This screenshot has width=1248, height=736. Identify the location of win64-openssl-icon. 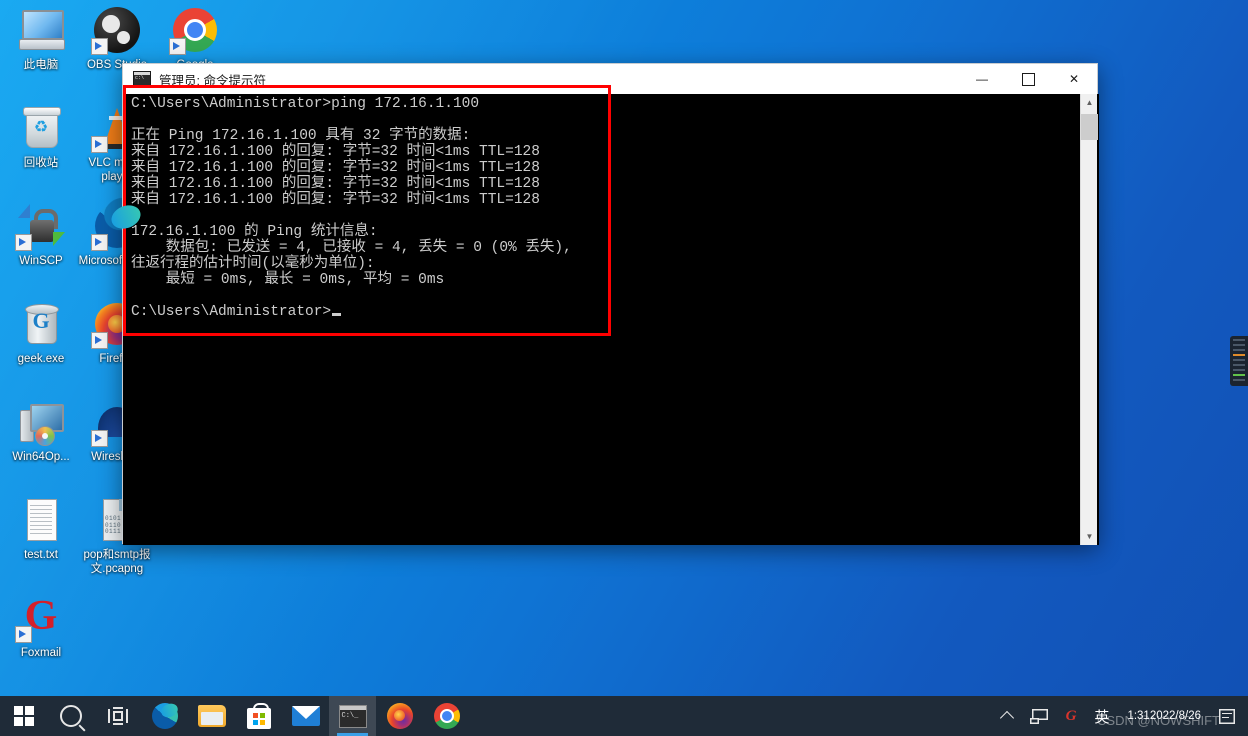
(41, 422).